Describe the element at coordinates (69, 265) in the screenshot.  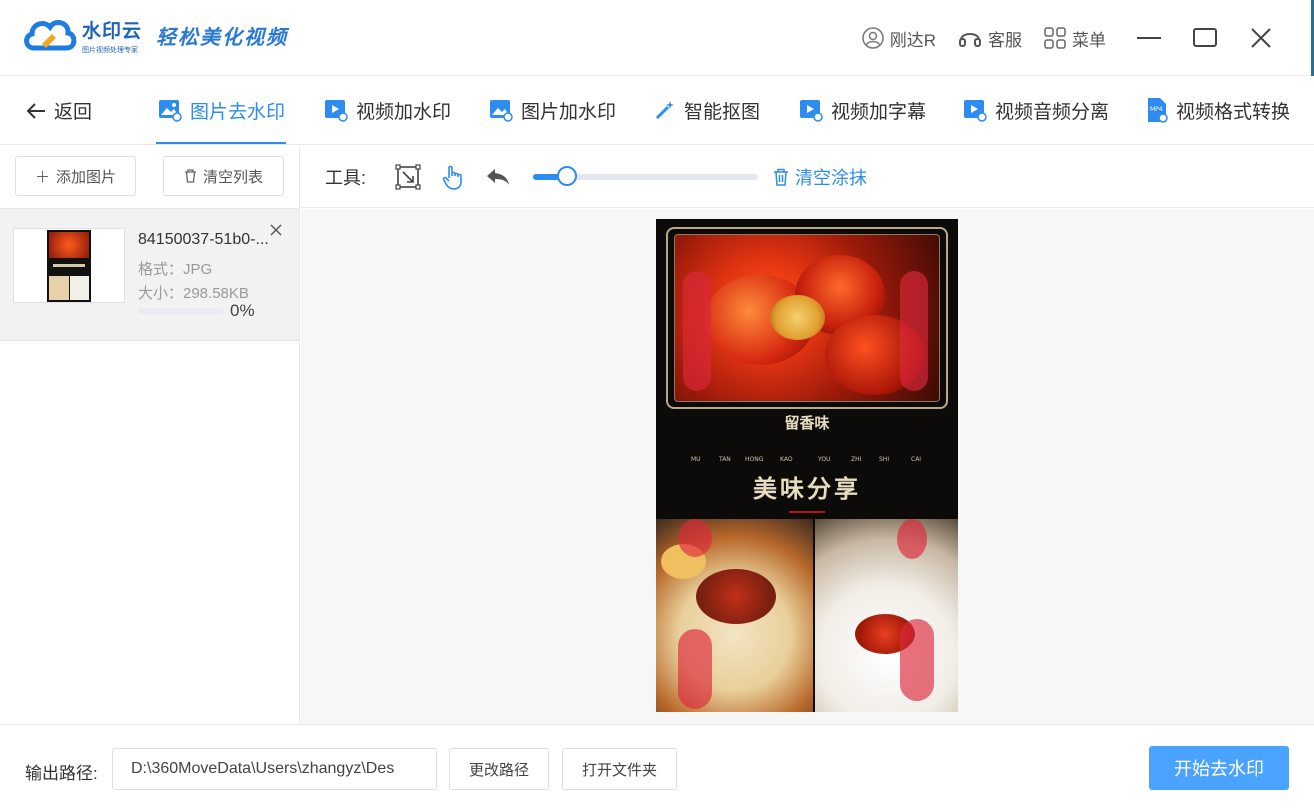
I see `file-thumbnail` at that location.